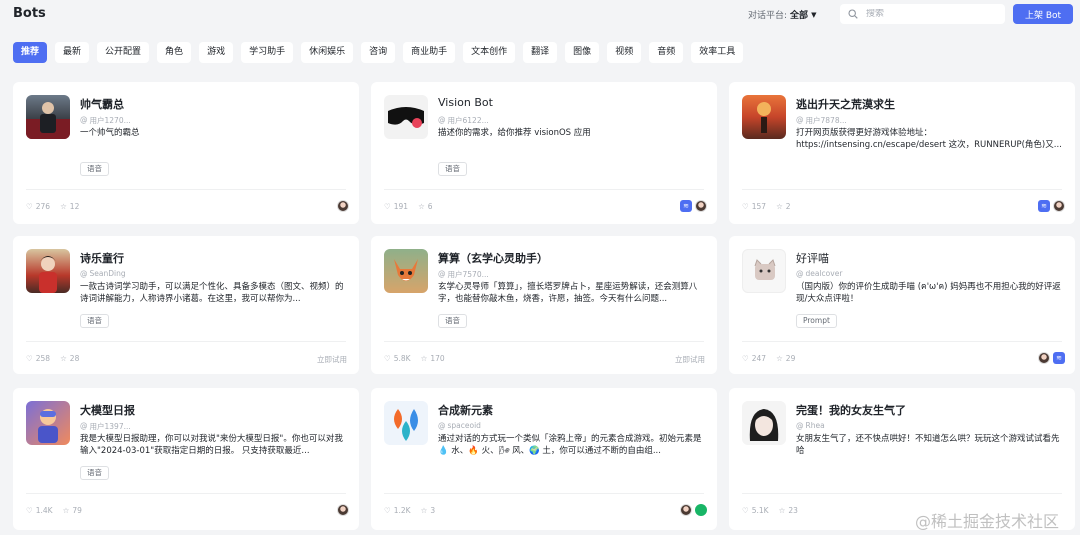 The width and height of the screenshot is (1080, 535). Describe the element at coordinates (43, 358) in the screenshot. I see `like-count: 258` at that location.